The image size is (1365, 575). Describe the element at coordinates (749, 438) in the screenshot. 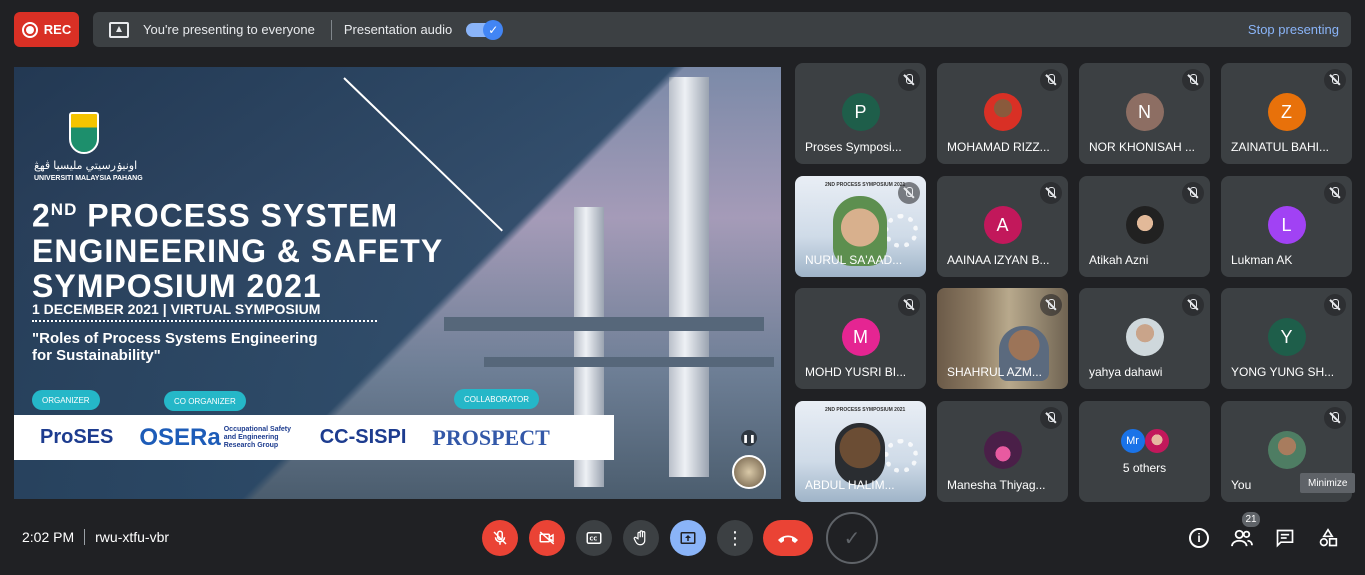

I see `pause-icon: ❚❚` at that location.